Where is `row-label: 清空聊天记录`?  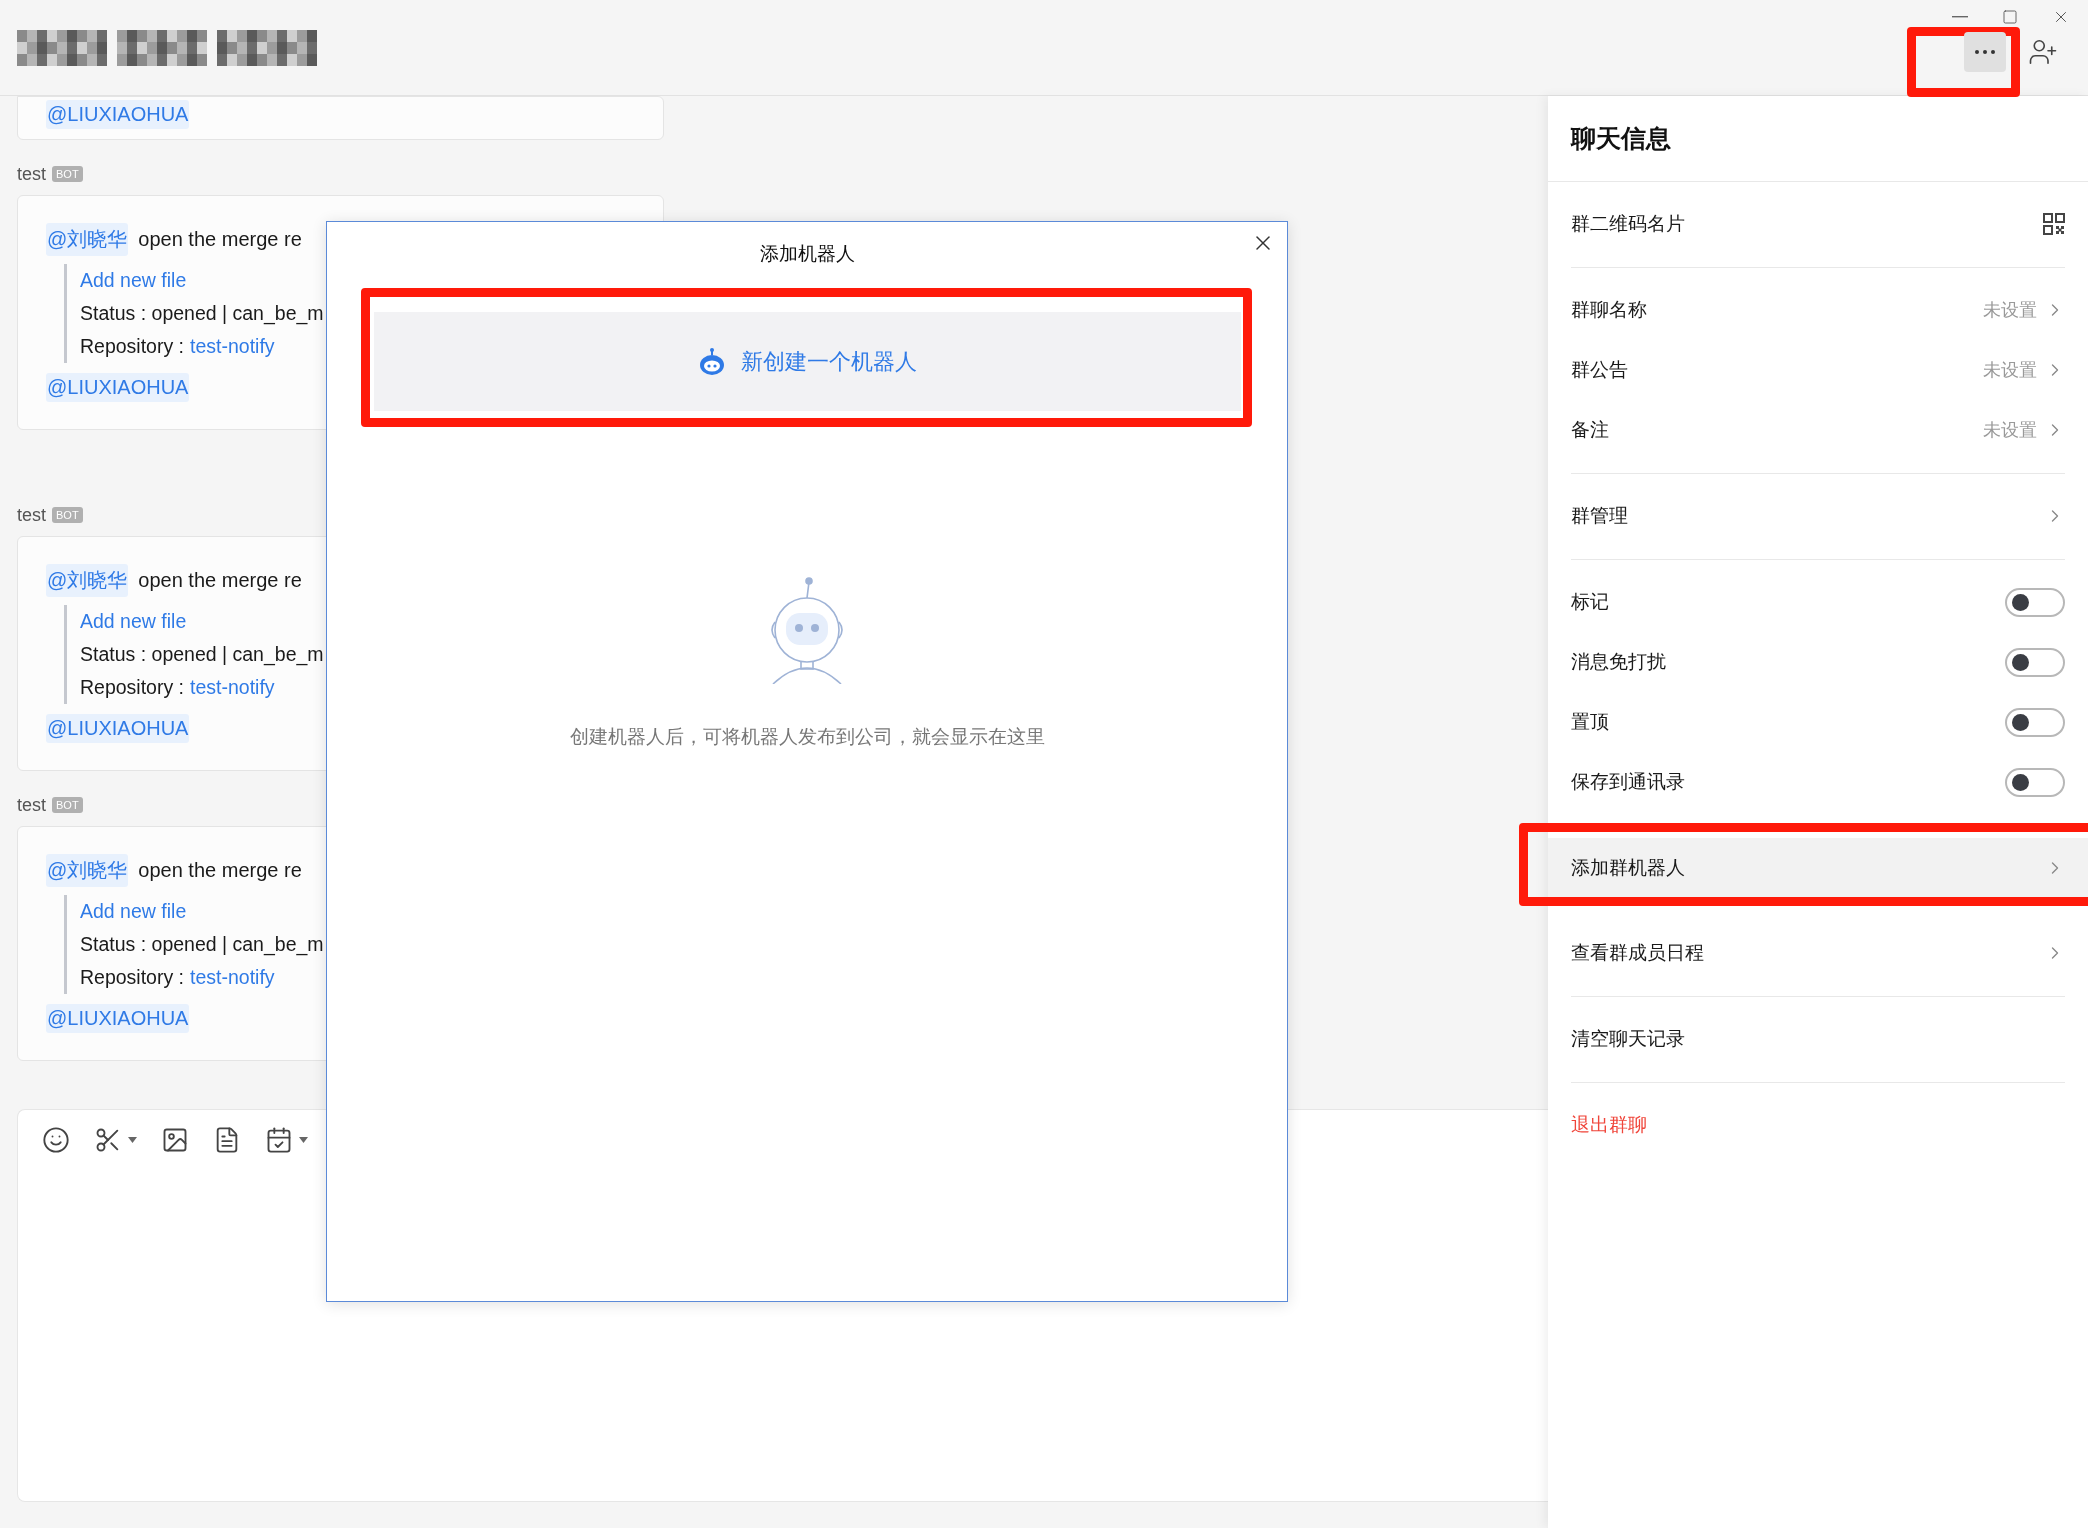
row-label: 清空聊天记录 is located at coordinates (1628, 1039).